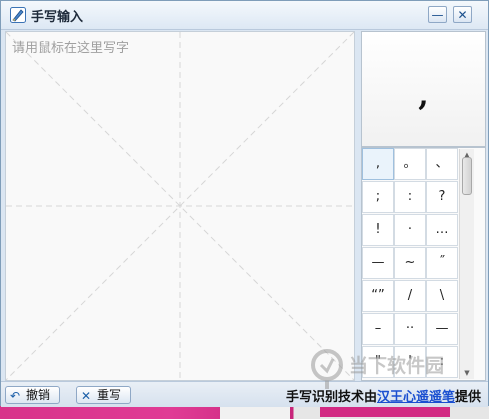 This screenshot has height=419, width=489. Describe the element at coordinates (410, 329) in the screenshot. I see `symbol-key: ··` at that location.